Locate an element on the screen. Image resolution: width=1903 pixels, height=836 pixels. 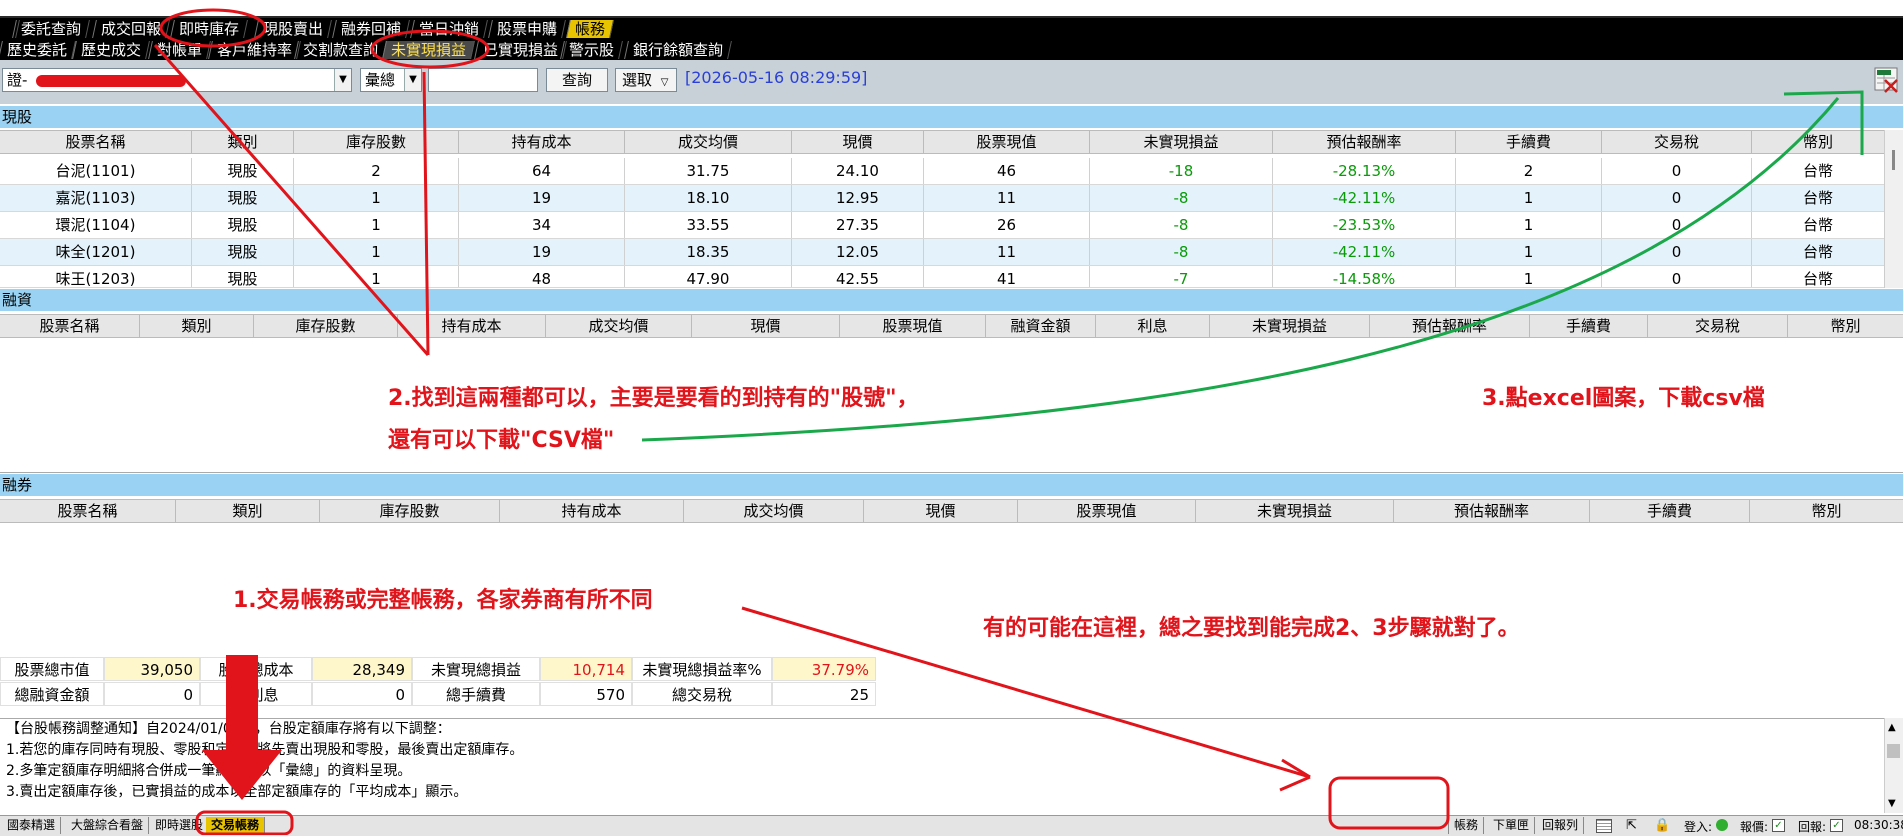
cell-currency: 台幣 is located at coordinates (1818, 198).